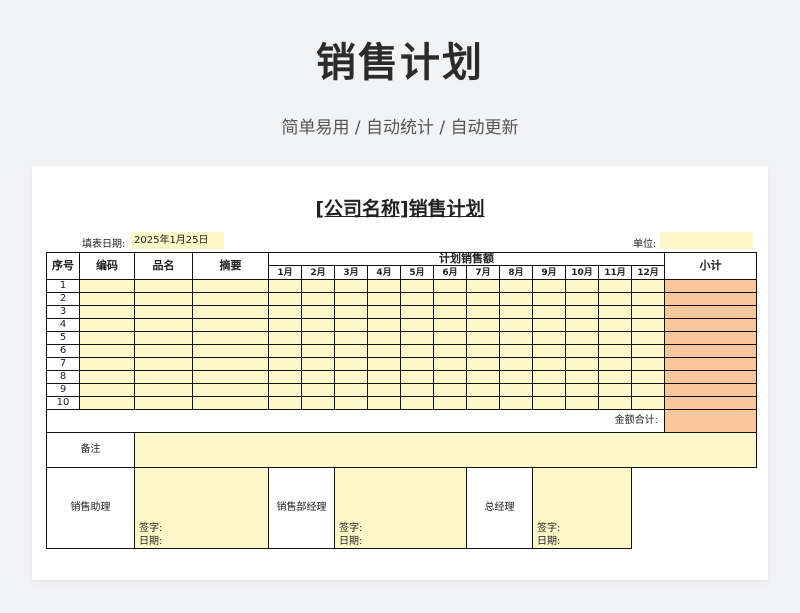  I want to click on fill-date-field: 2025年1月25日, so click(177, 240).